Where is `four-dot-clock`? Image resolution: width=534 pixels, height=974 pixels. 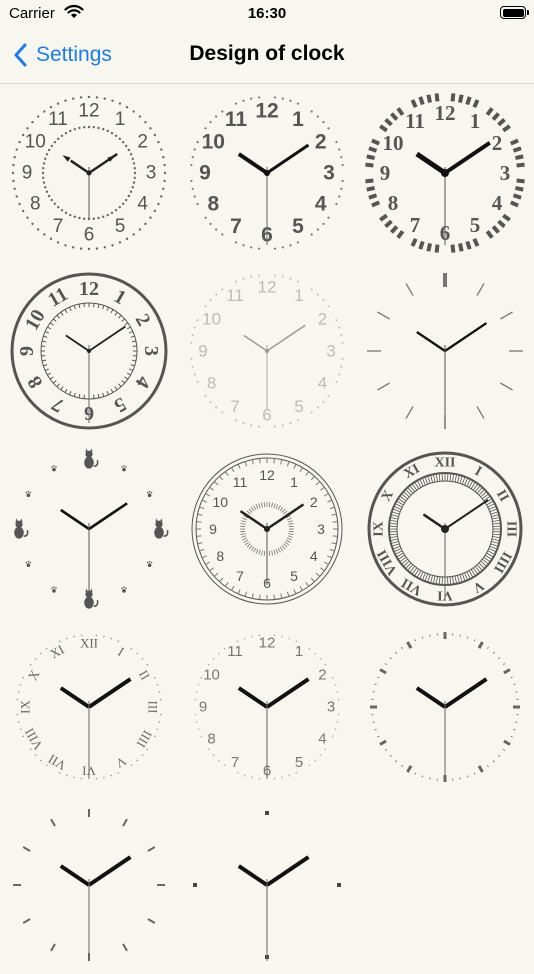 four-dot-clock is located at coordinates (267, 885).